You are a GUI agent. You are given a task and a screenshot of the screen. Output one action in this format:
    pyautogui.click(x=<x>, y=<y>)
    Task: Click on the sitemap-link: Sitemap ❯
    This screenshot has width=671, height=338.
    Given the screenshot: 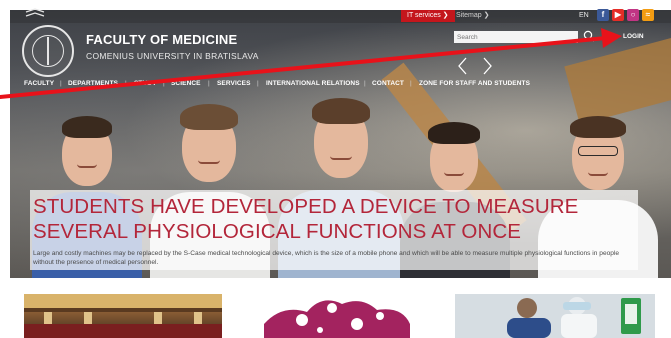 What is the action you would take?
    pyautogui.click(x=473, y=16)
    